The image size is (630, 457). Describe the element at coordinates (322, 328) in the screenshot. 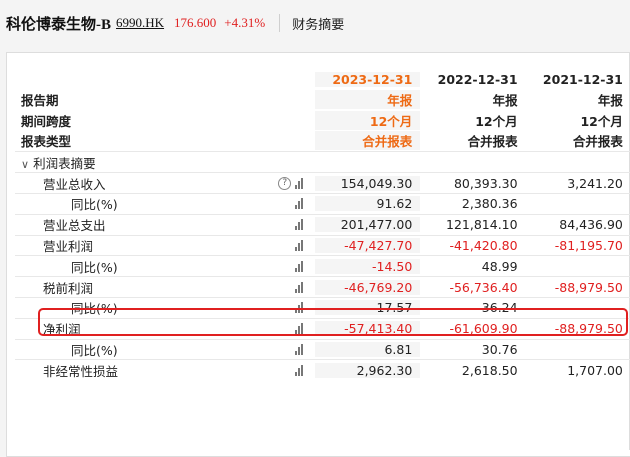

I see `table-row-net-profit: 净利润 -57,413.40 -61,609.90 -88,979.50` at that location.